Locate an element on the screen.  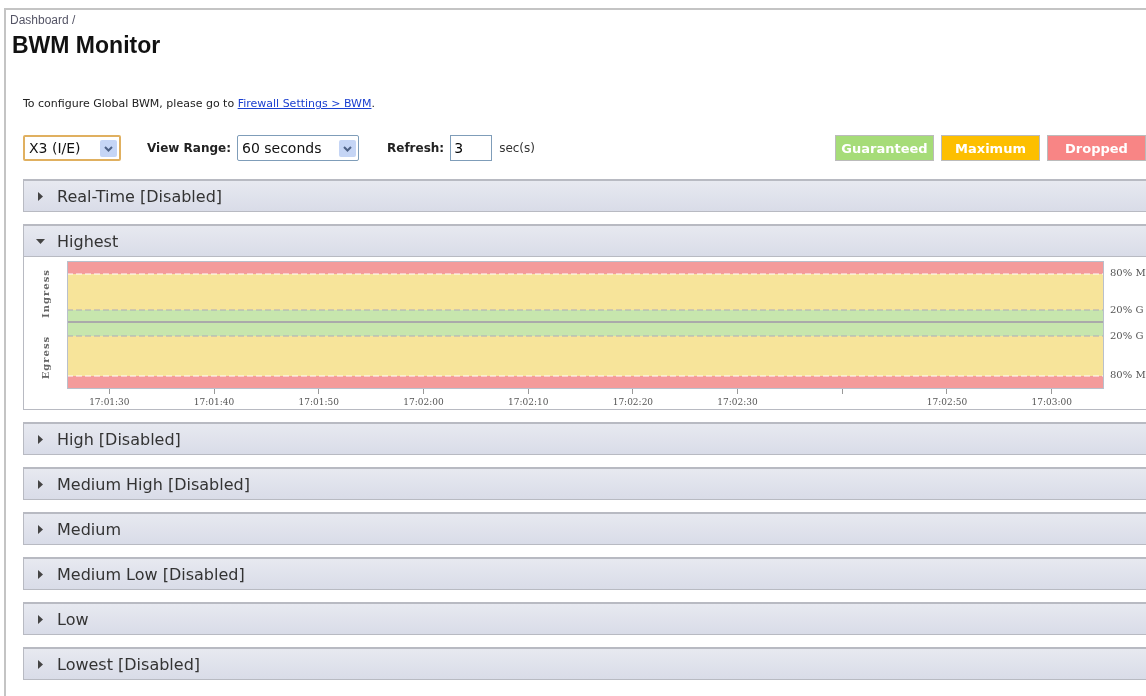
refresh-unit: sec(s) is located at coordinates (517, 148).